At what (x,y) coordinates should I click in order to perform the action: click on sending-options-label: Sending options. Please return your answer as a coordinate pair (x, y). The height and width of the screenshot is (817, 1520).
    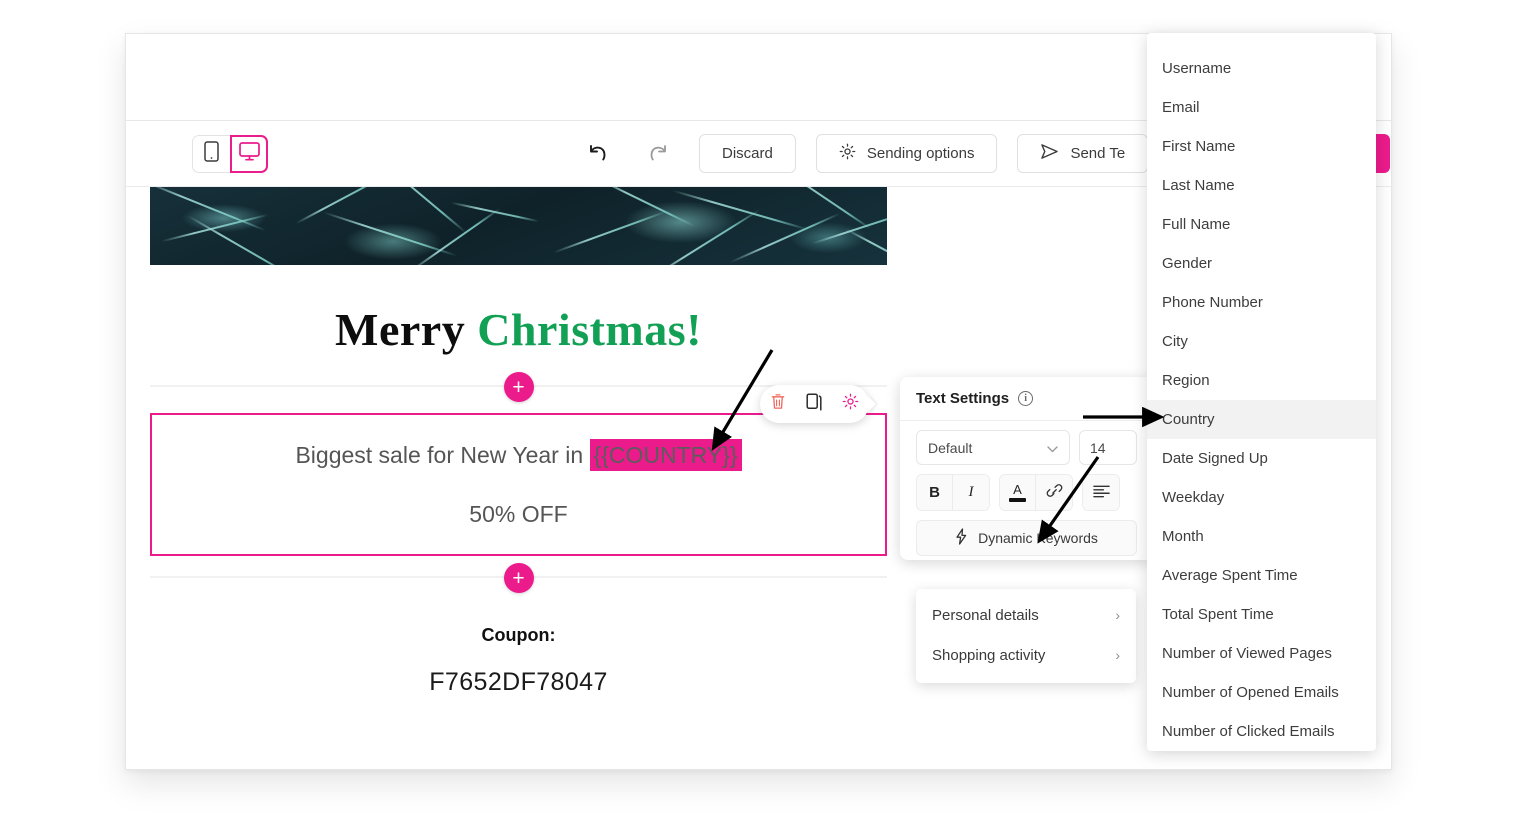
    Looking at the image, I should click on (920, 153).